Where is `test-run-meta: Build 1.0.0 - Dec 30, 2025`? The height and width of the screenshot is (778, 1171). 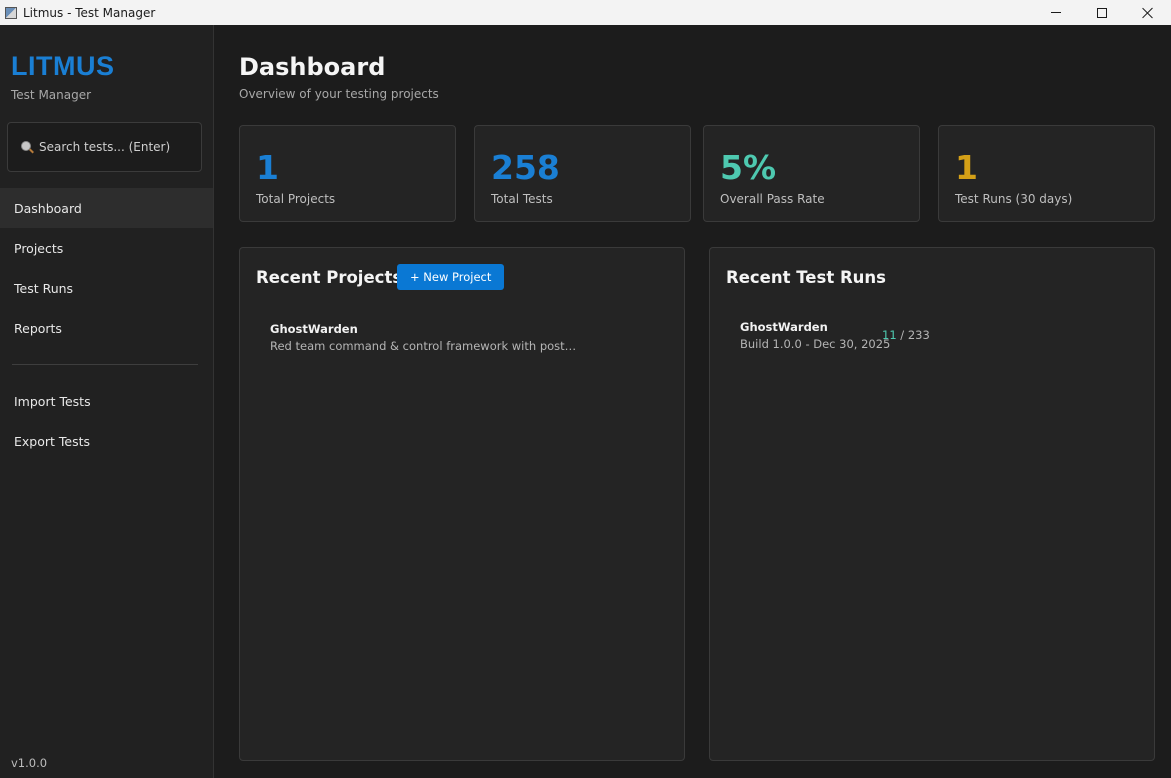 test-run-meta: Build 1.0.0 - Dec 30, 2025 is located at coordinates (815, 344).